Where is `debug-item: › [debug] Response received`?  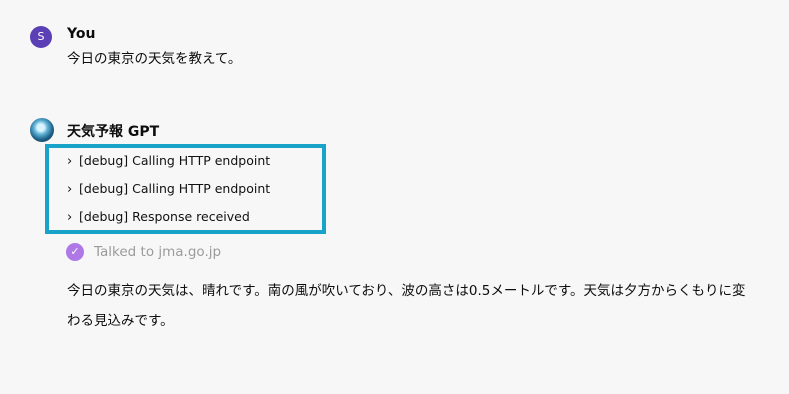
debug-item: › [debug] Response received is located at coordinates (158, 217).